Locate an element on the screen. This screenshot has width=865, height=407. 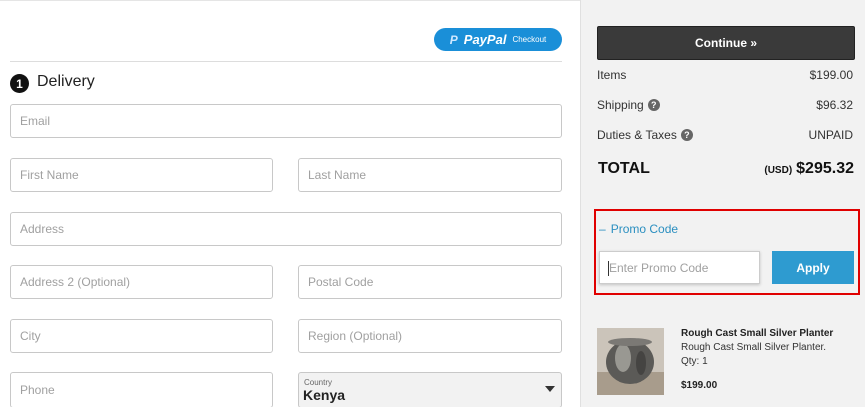
product-price: $199.00 is located at coordinates (699, 385).